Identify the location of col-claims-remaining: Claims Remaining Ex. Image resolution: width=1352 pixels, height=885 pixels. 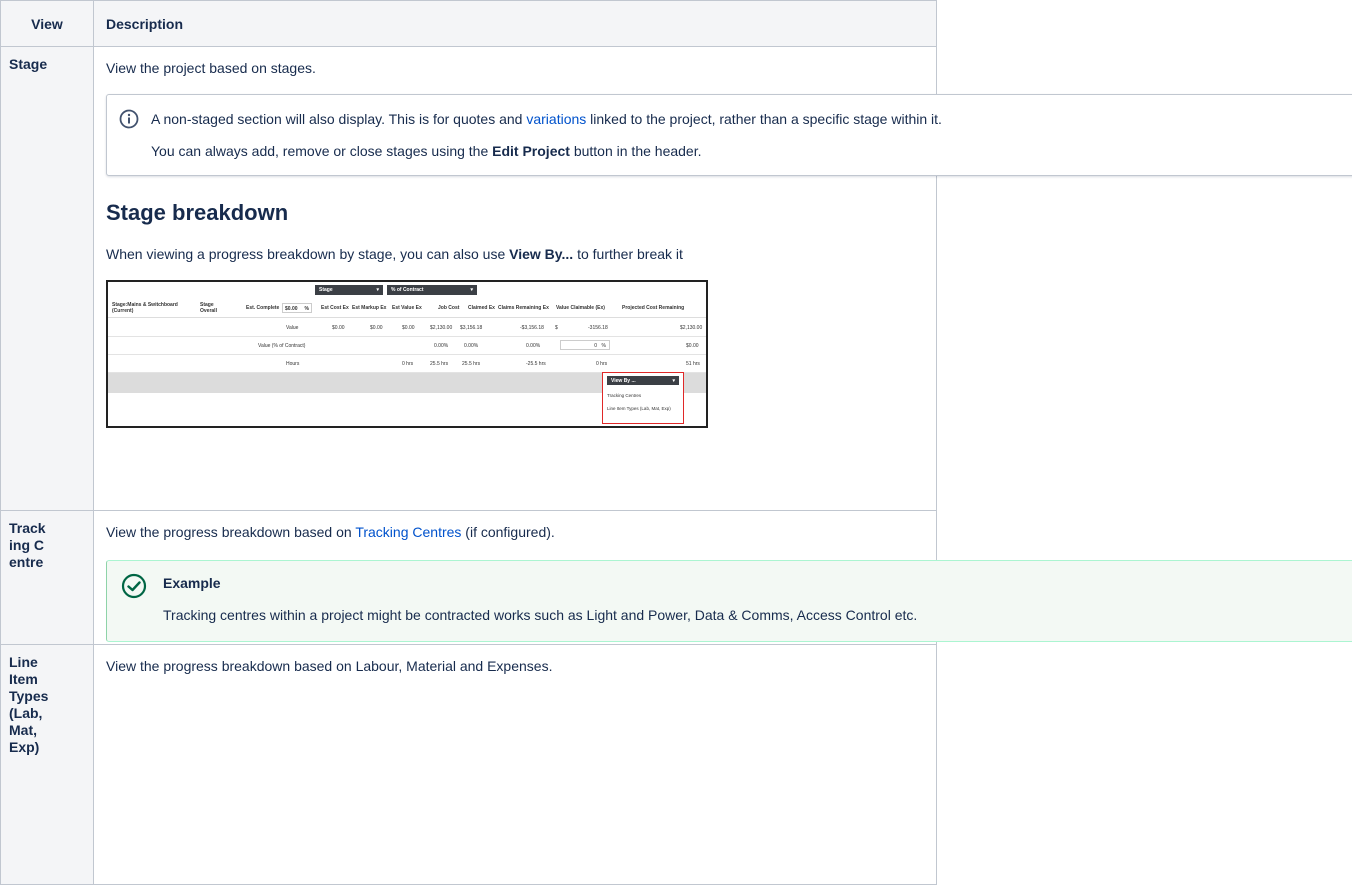
(523, 308).